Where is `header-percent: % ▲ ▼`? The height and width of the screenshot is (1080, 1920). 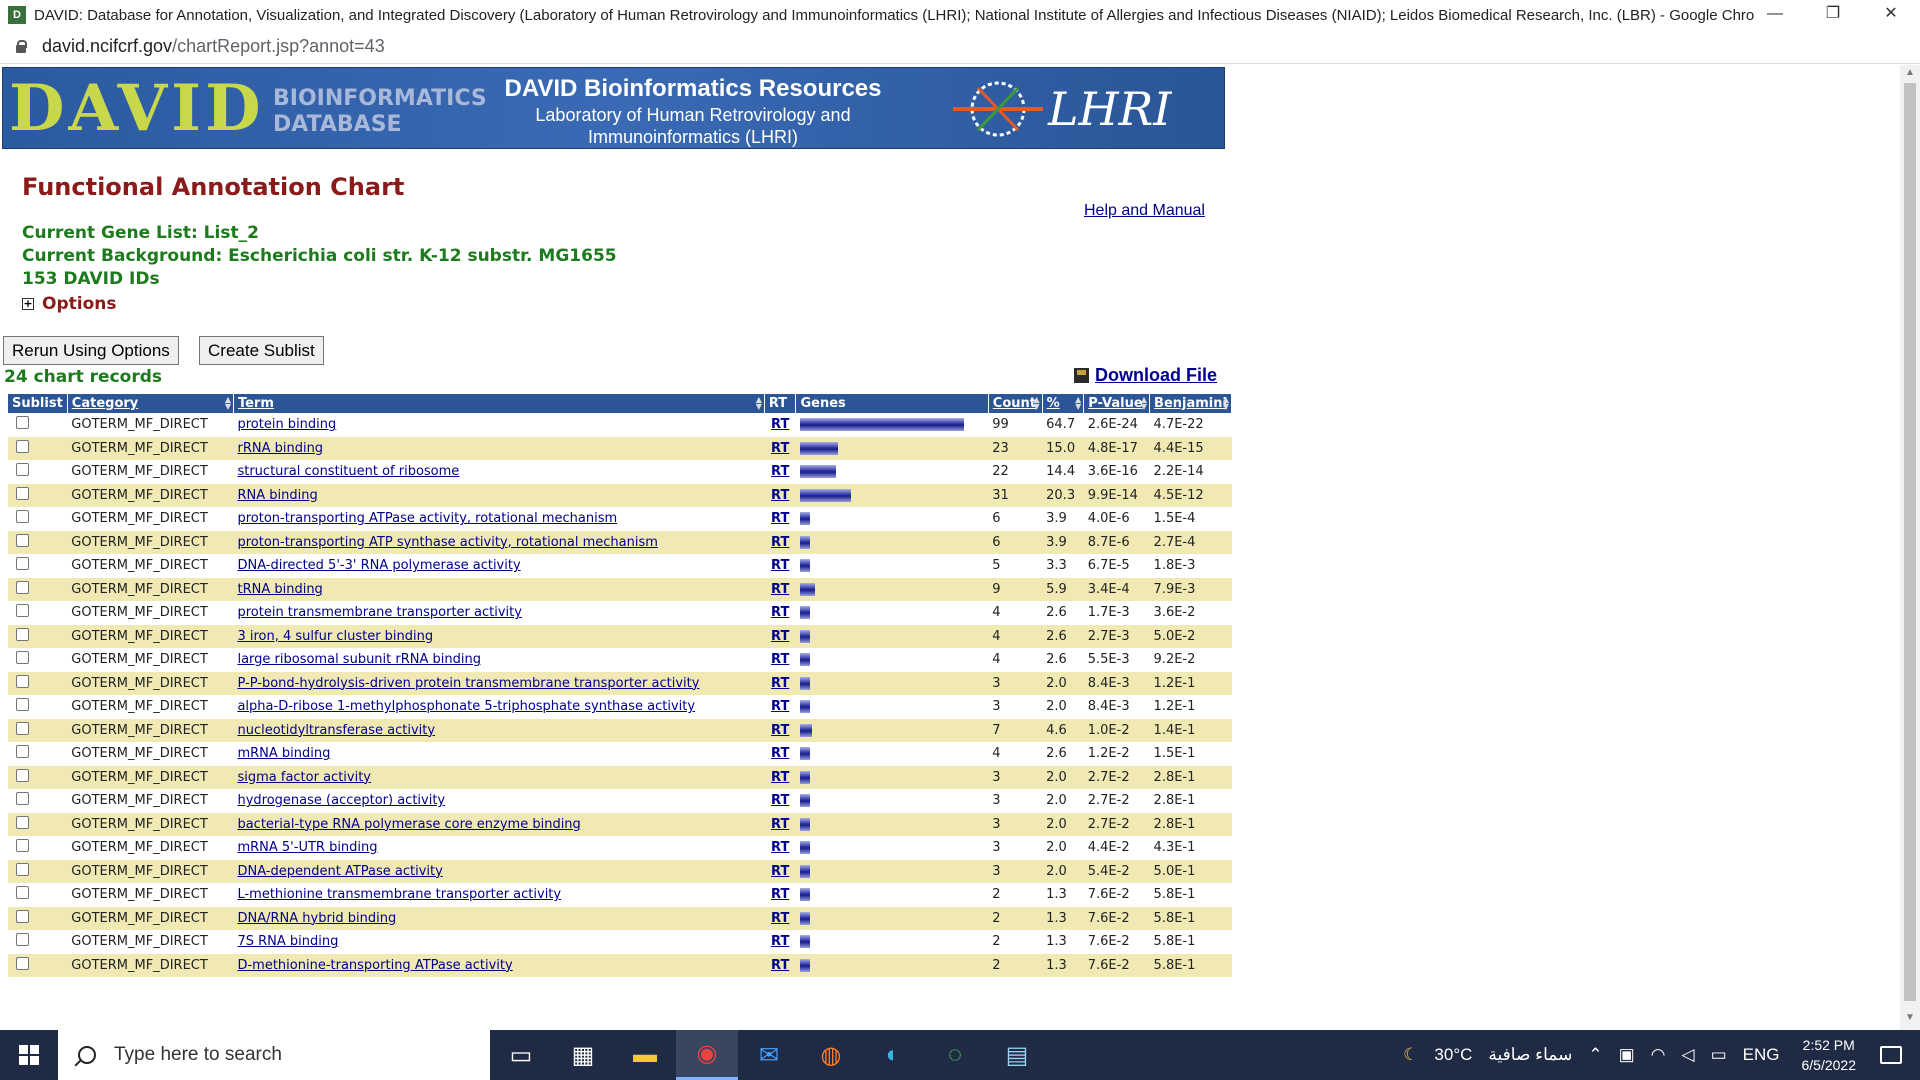 header-percent: % ▲ ▼ is located at coordinates (1063, 403).